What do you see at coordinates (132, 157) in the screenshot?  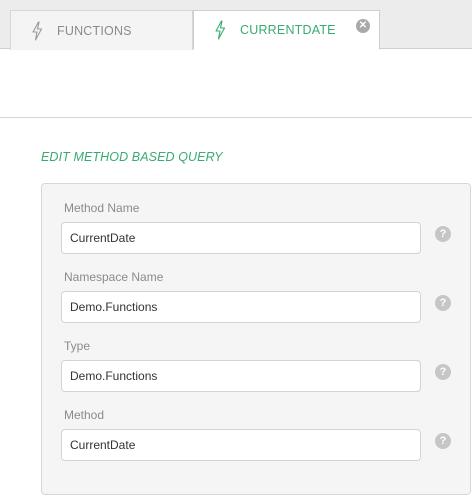 I see `section-title: EDIT METHOD BASED QUERY` at bounding box center [132, 157].